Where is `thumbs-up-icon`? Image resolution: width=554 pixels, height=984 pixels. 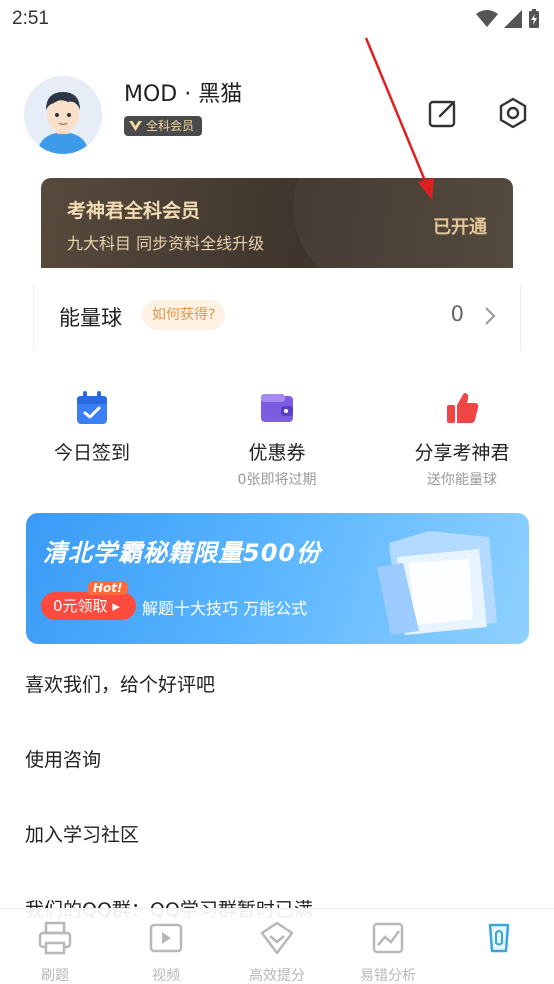
thumbs-up-icon is located at coordinates (463, 408).